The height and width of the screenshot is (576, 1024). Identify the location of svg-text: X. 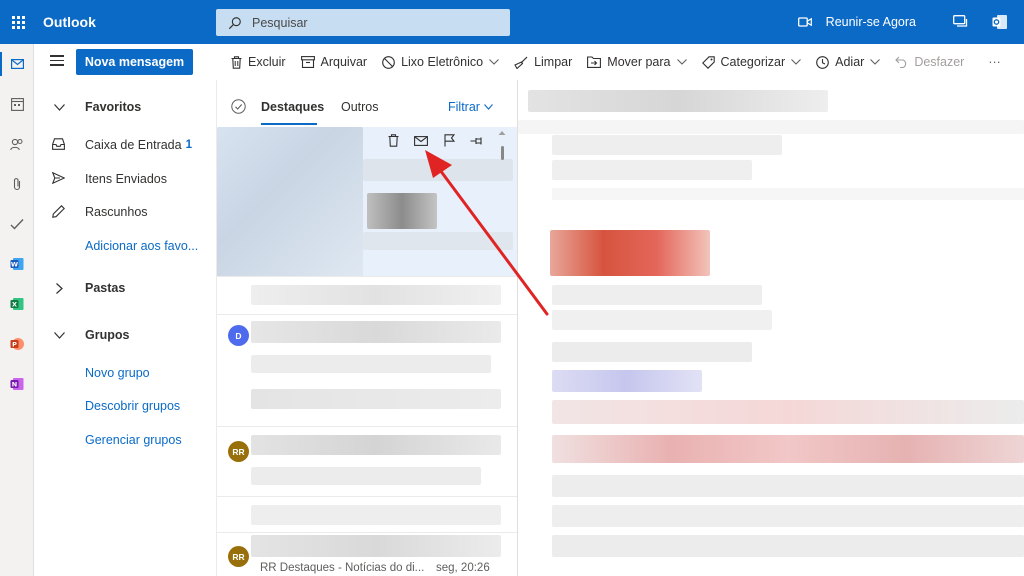
(14, 305).